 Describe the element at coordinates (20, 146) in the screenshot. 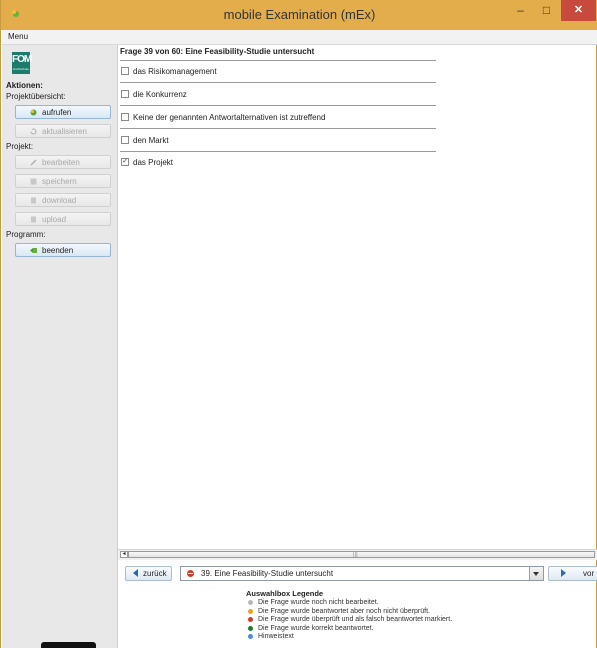

I see `projekt-heading: Projekt:` at that location.